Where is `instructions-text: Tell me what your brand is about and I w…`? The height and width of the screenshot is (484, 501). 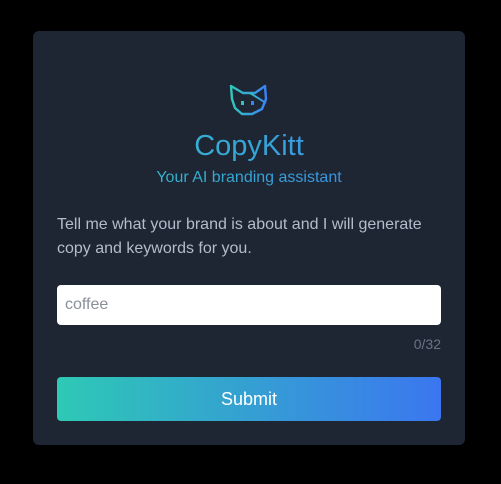 instructions-text: Tell me what your brand is about and I w… is located at coordinates (239, 236).